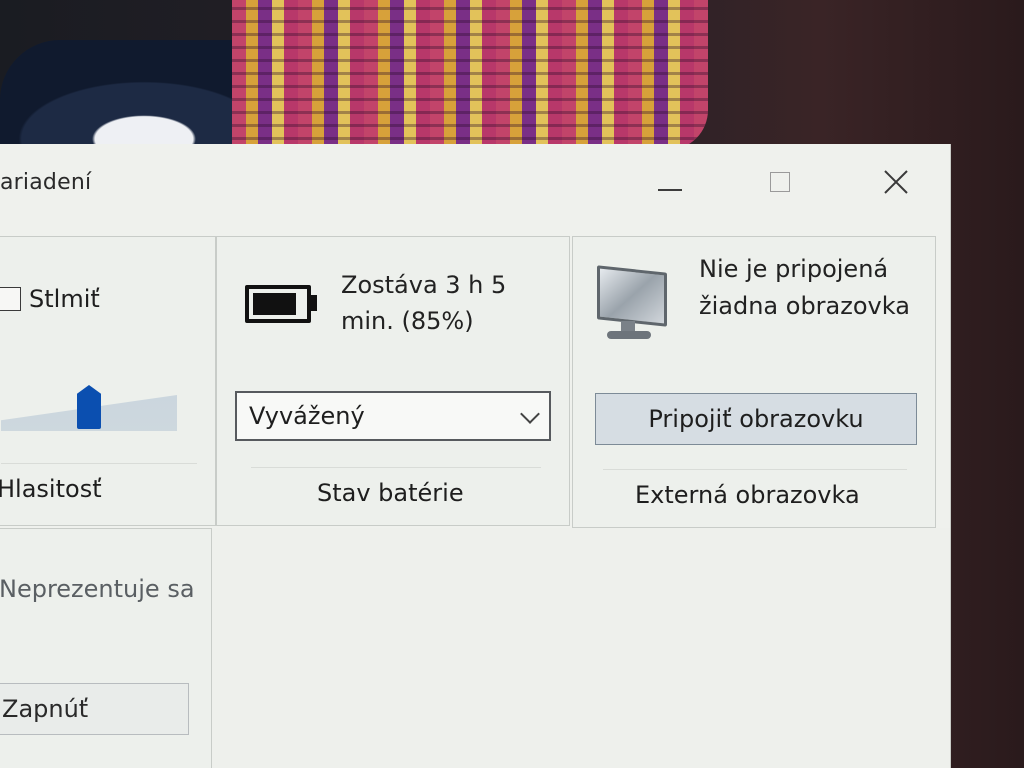 Image resolution: width=1024 pixels, height=768 pixels. Describe the element at coordinates (393, 416) in the screenshot. I see `power-plan-dropdown: Vyvážený` at that location.